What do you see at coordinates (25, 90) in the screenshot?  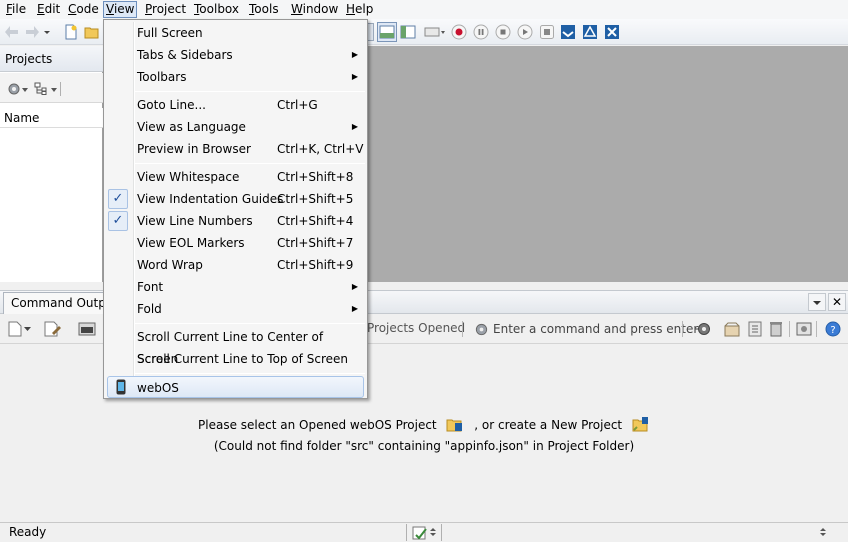 I see `gear-dropdown-icon` at bounding box center [25, 90].